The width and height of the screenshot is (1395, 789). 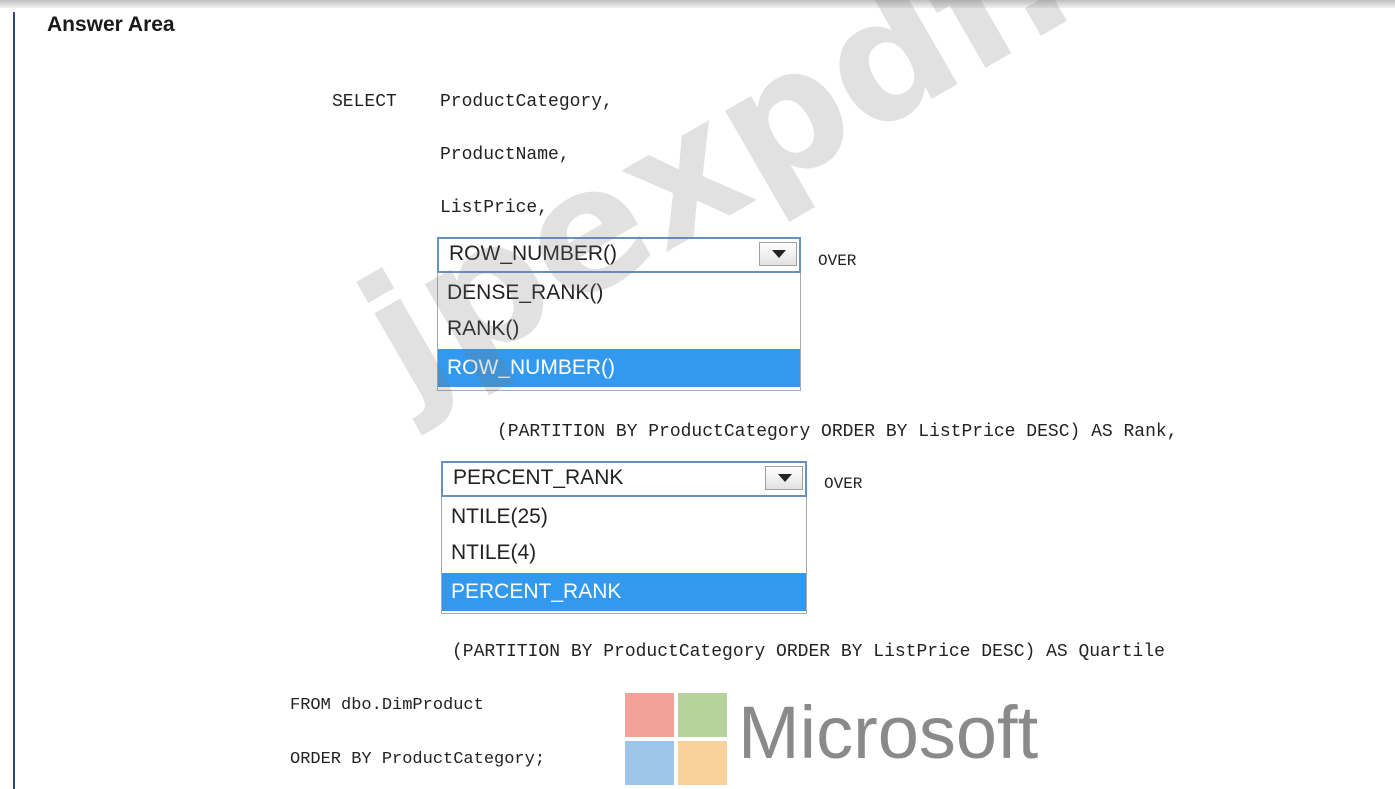 I want to click on logo-square-green, so click(x=702, y=715).